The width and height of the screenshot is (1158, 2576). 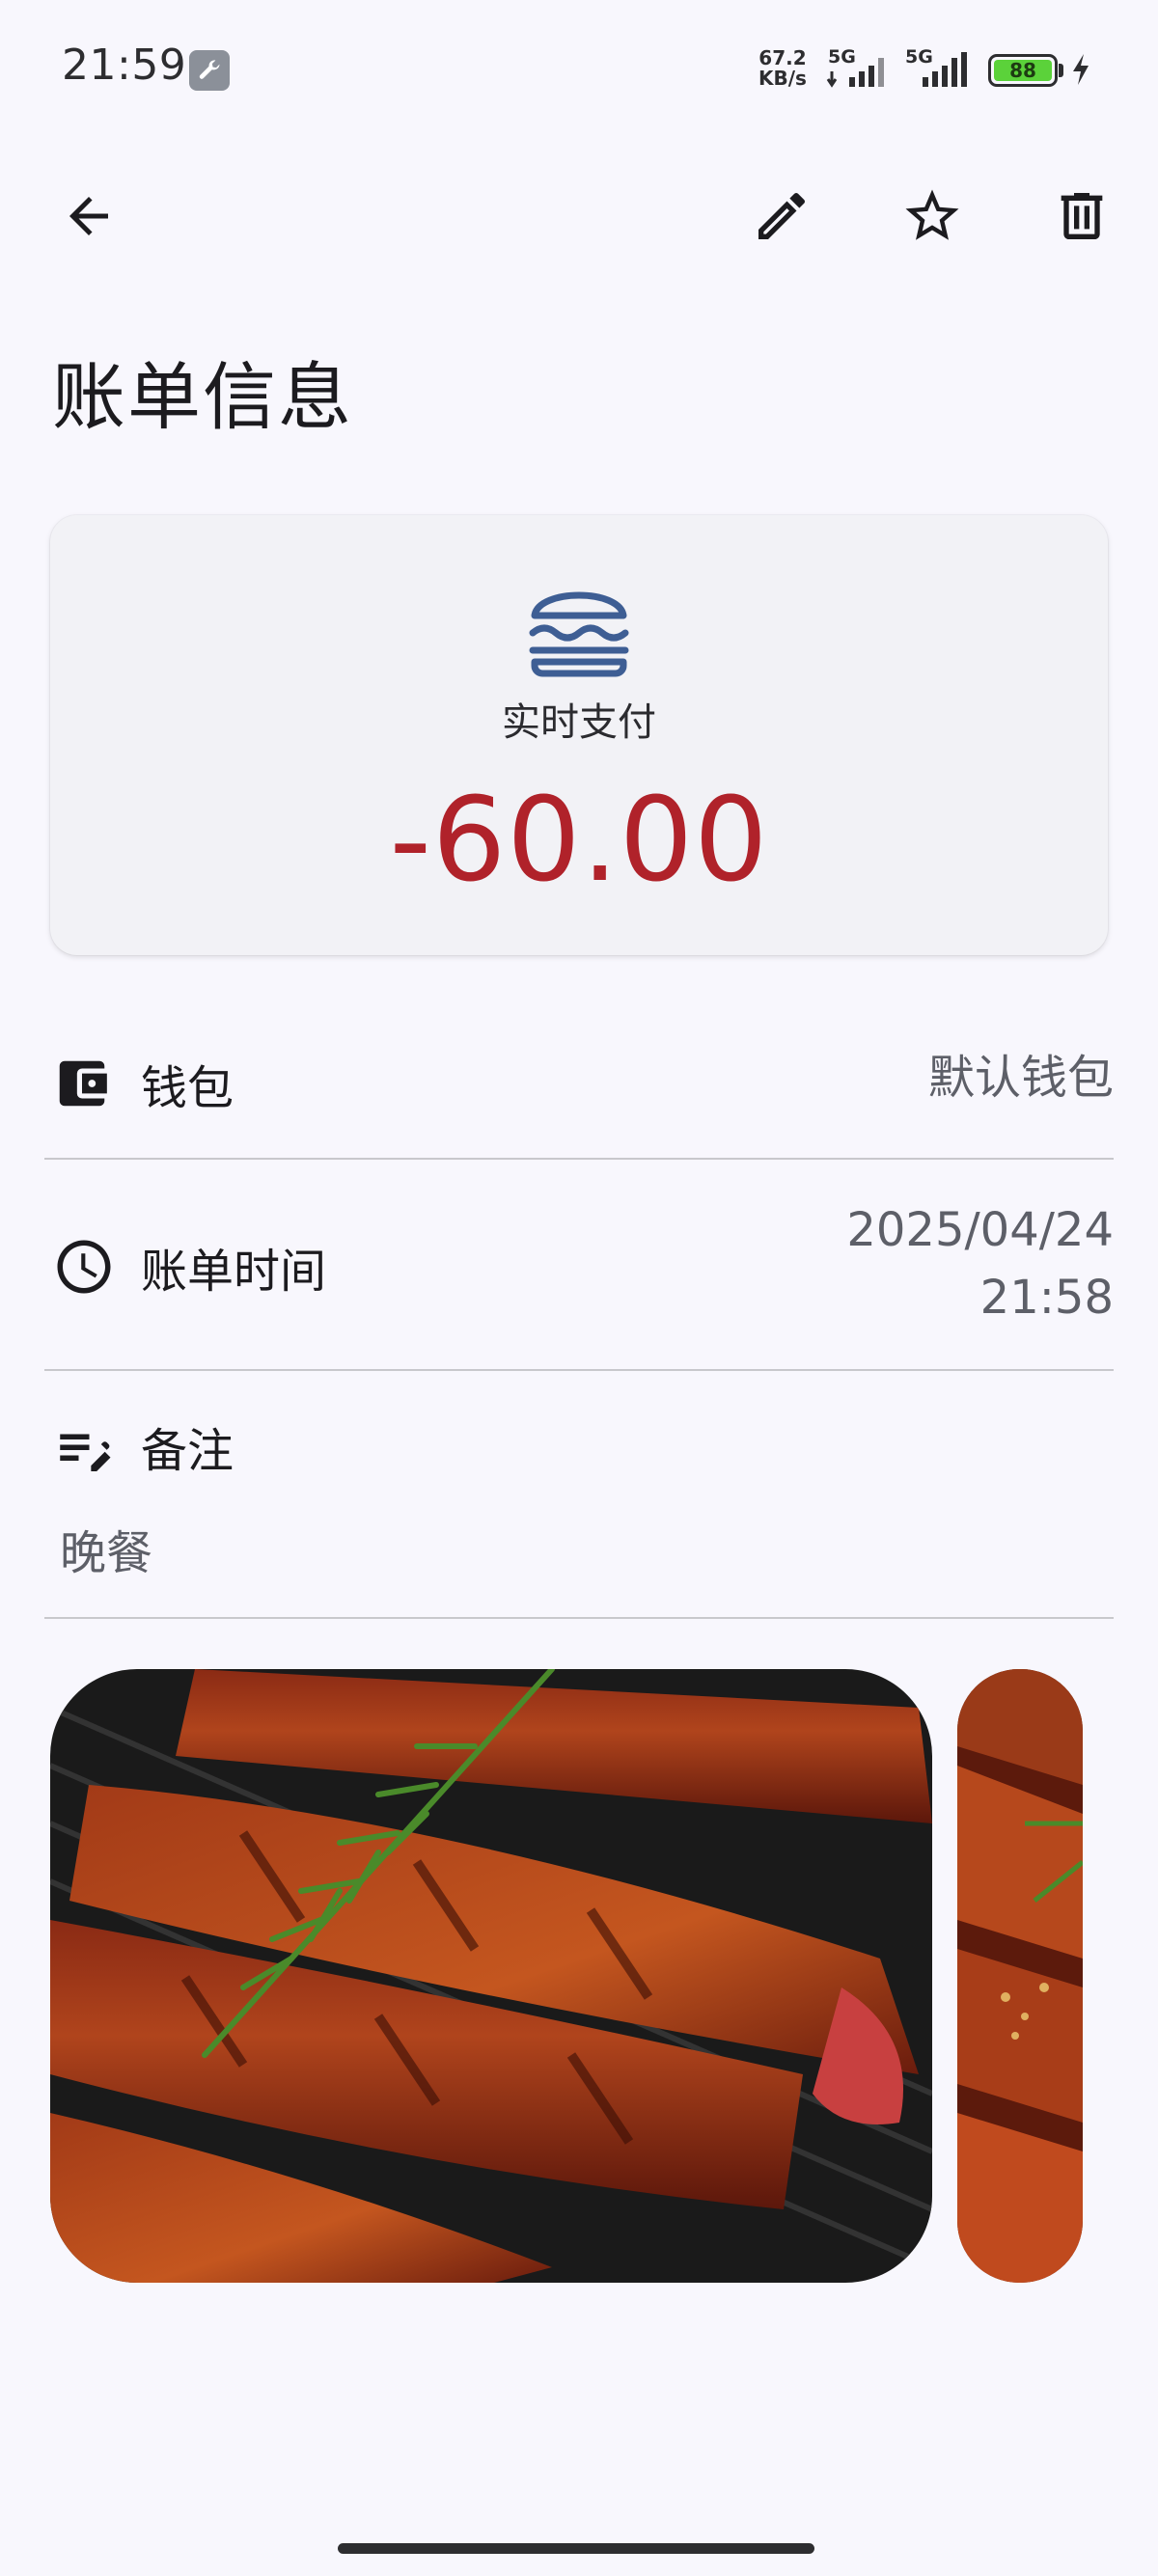 I want to click on edit-button, so click(x=781, y=217).